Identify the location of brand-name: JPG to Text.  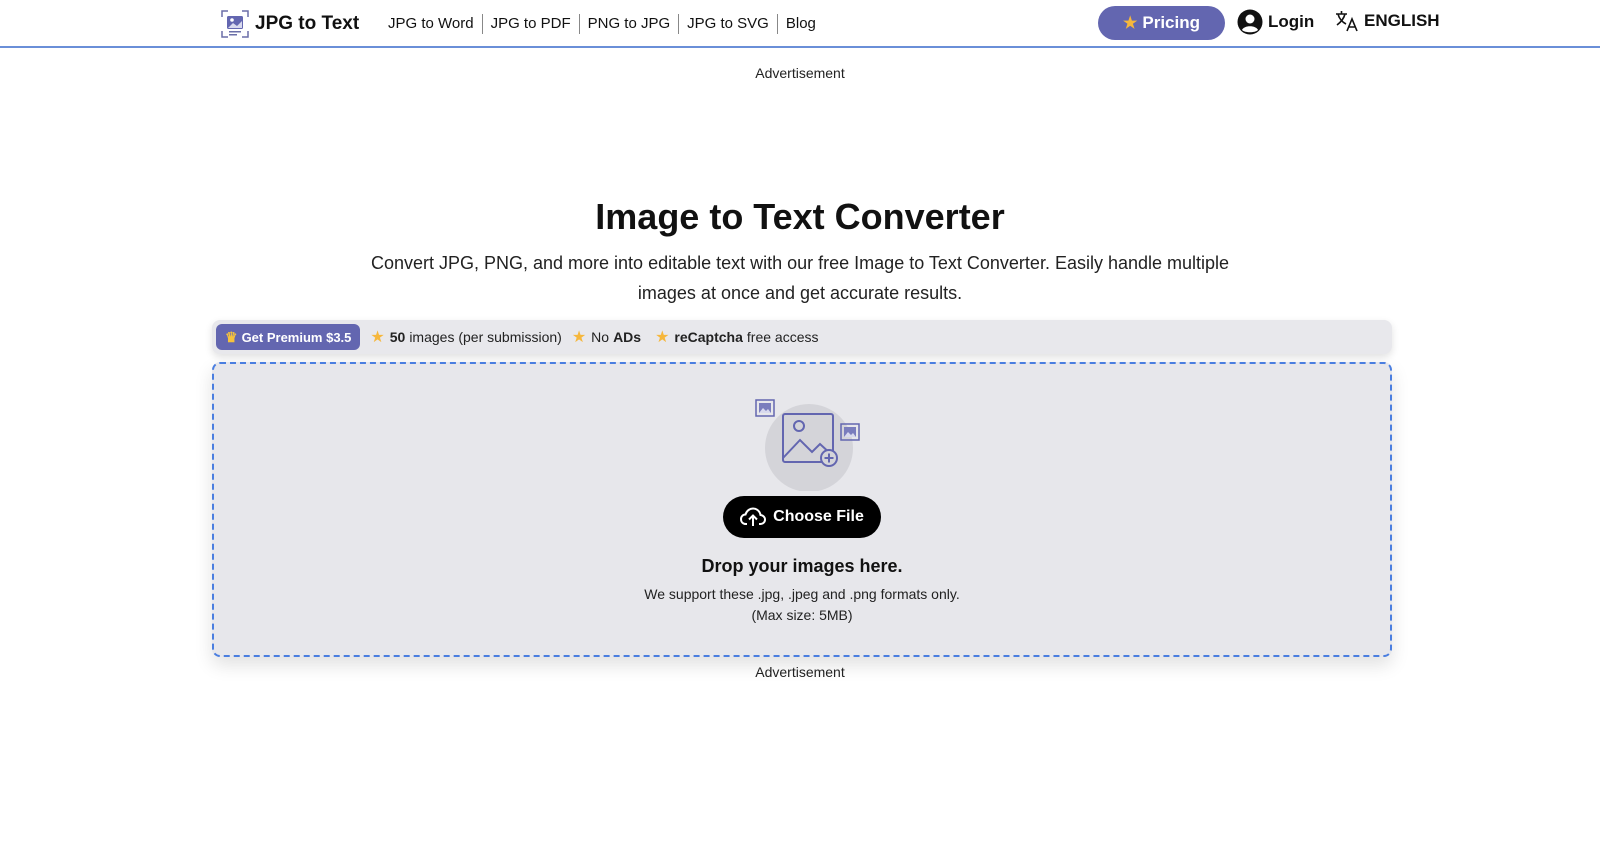
(307, 23).